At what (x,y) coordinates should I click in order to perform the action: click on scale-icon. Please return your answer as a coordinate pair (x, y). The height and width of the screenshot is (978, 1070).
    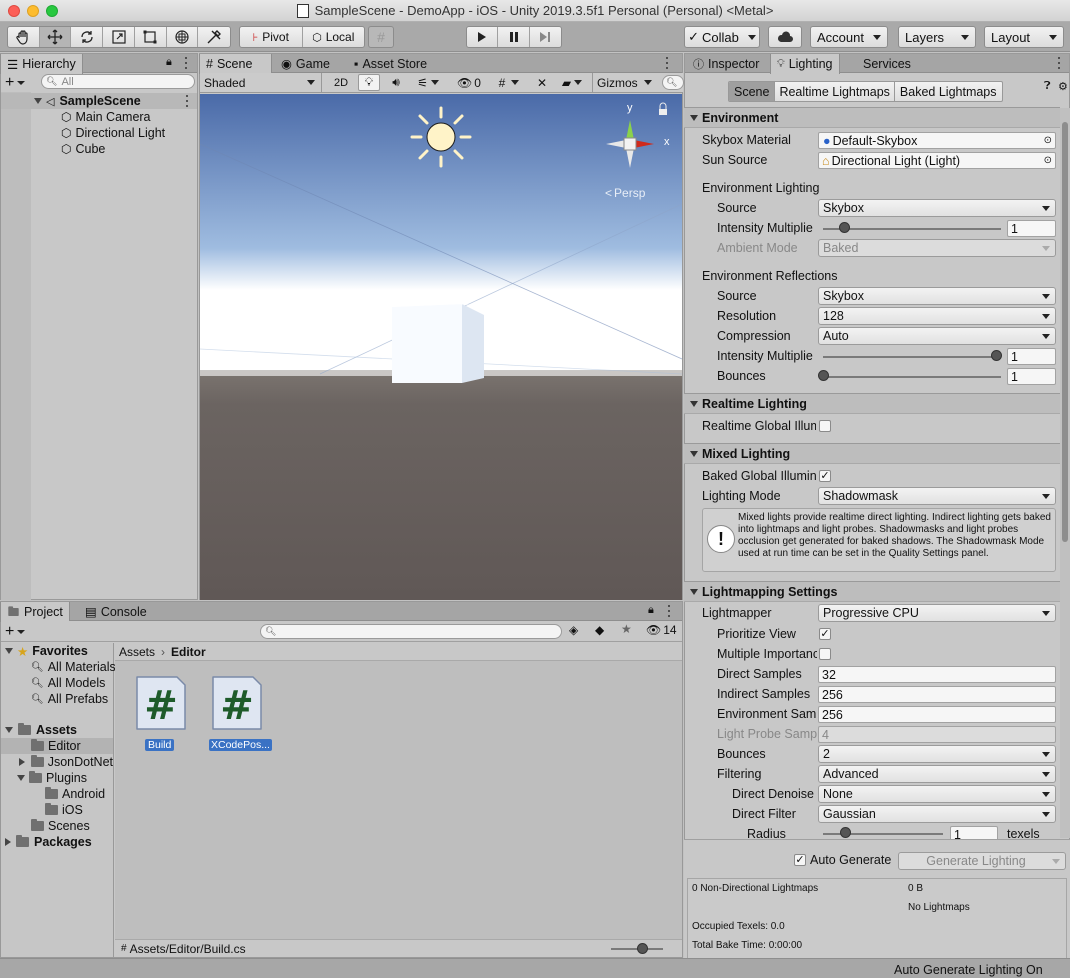
    Looking at the image, I should click on (119, 37).